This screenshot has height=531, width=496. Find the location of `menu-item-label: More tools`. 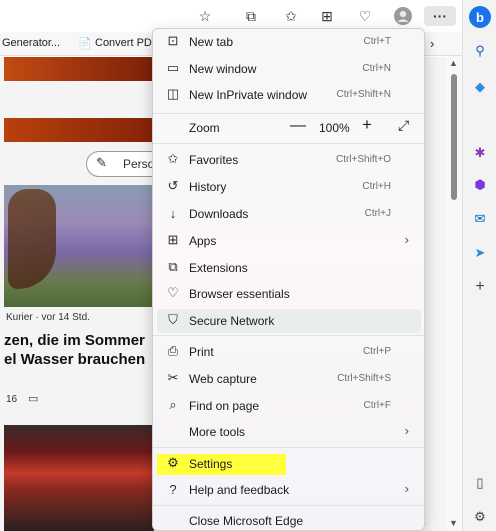

menu-item-label: More tools is located at coordinates (217, 432).